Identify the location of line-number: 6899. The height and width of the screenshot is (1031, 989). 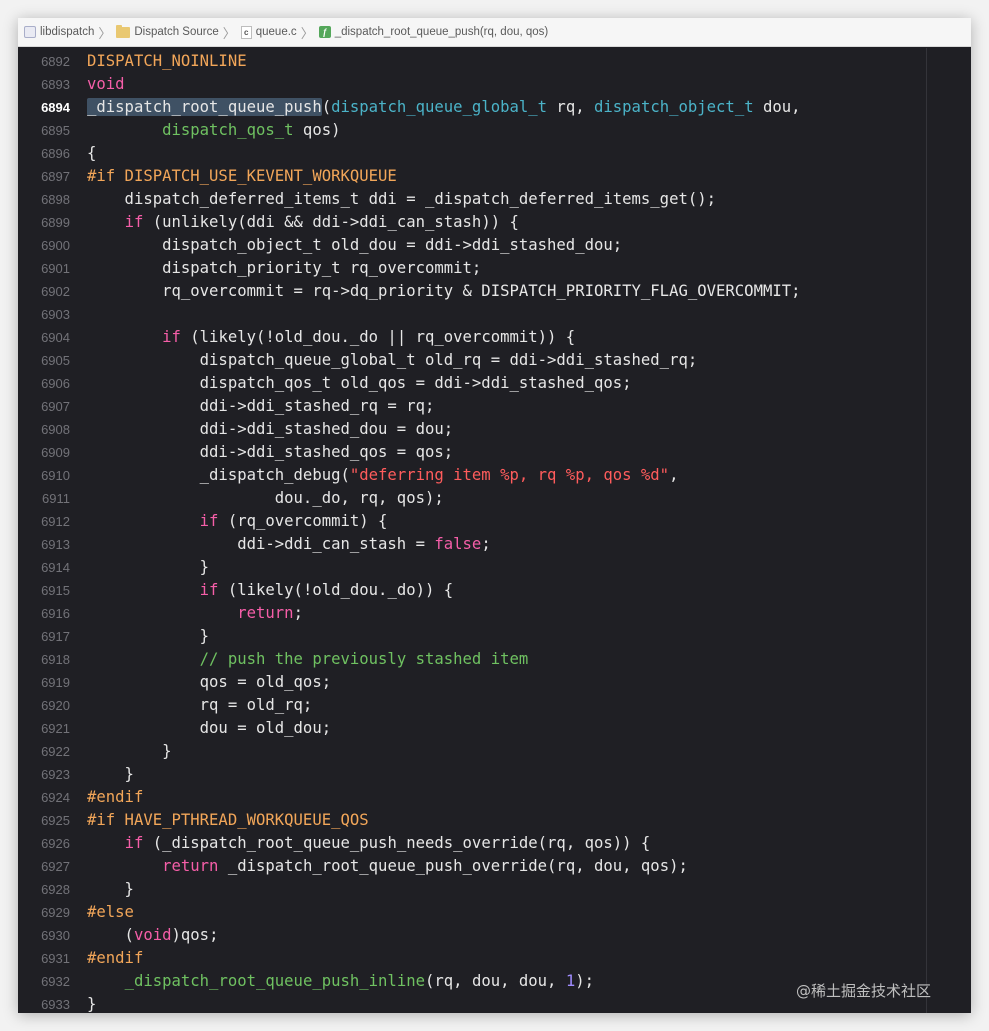
(44, 222).